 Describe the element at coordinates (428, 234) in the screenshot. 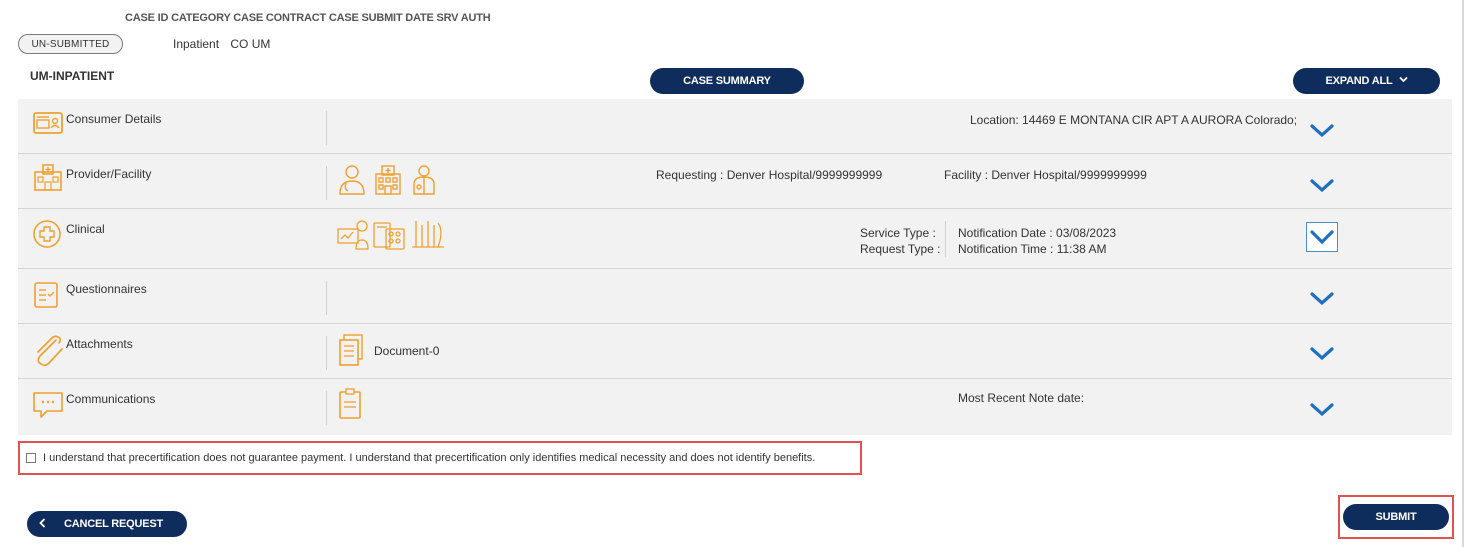

I see `medical-tools-icon` at that location.